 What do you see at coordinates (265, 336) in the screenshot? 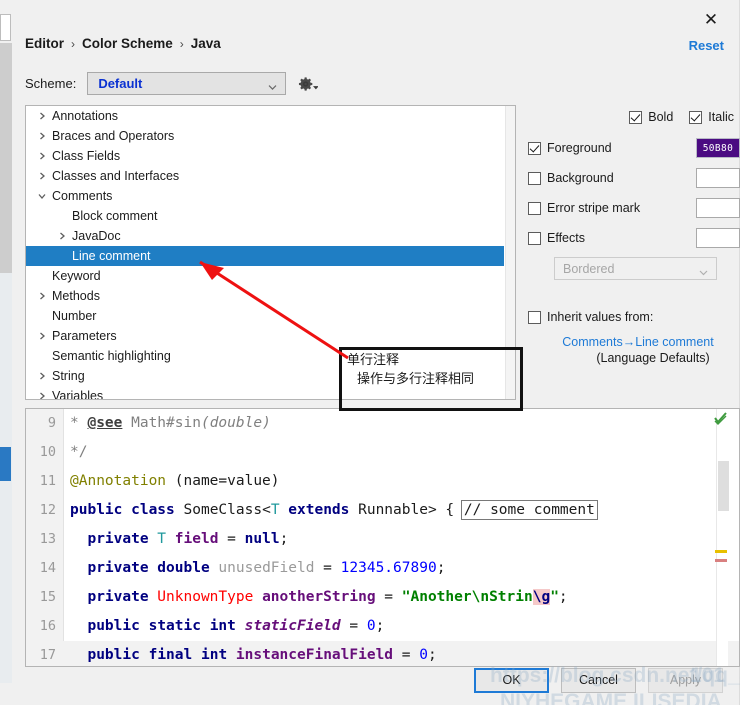
I see `tree-item-parameters: Parameters` at bounding box center [265, 336].